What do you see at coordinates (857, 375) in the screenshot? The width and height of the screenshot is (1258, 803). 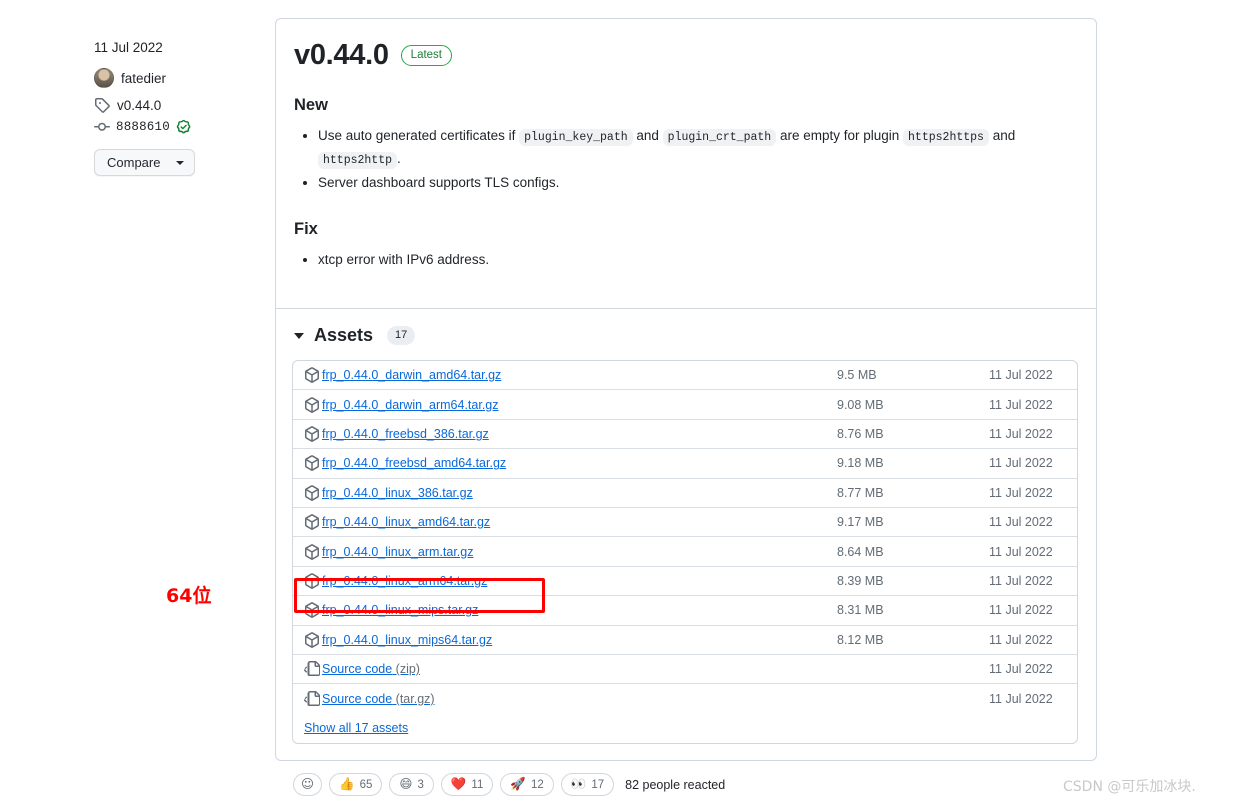 I see `asset-size: 9.5 MB` at bounding box center [857, 375].